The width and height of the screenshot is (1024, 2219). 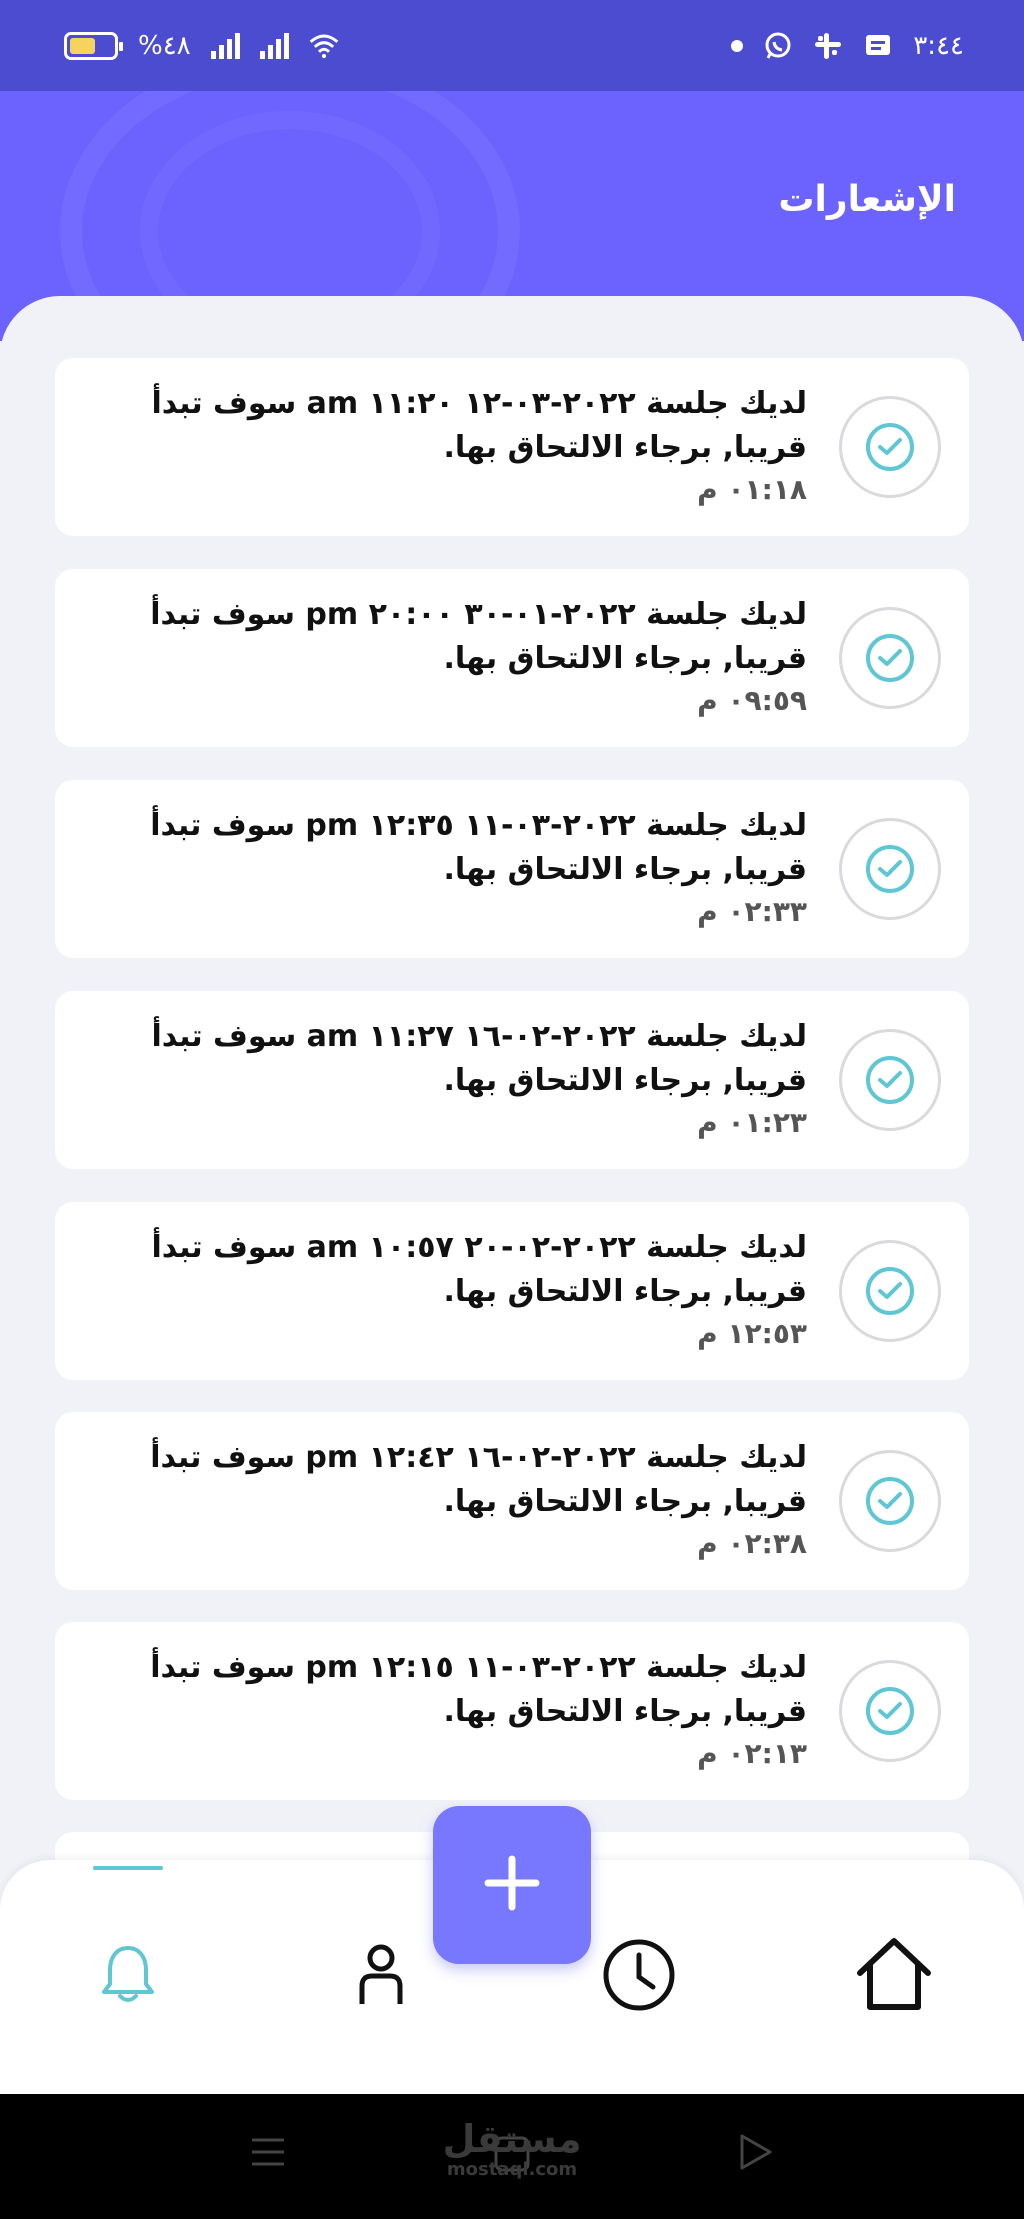 I want to click on battery-percent: %٤٨, so click(x=164, y=45).